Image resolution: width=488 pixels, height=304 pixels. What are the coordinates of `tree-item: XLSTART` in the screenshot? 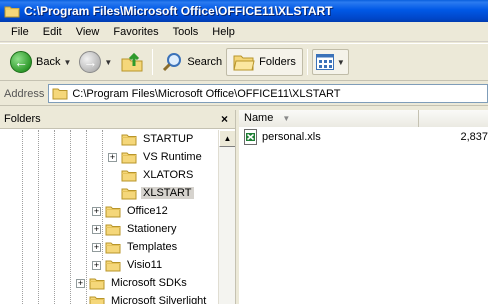 It's located at (151, 193).